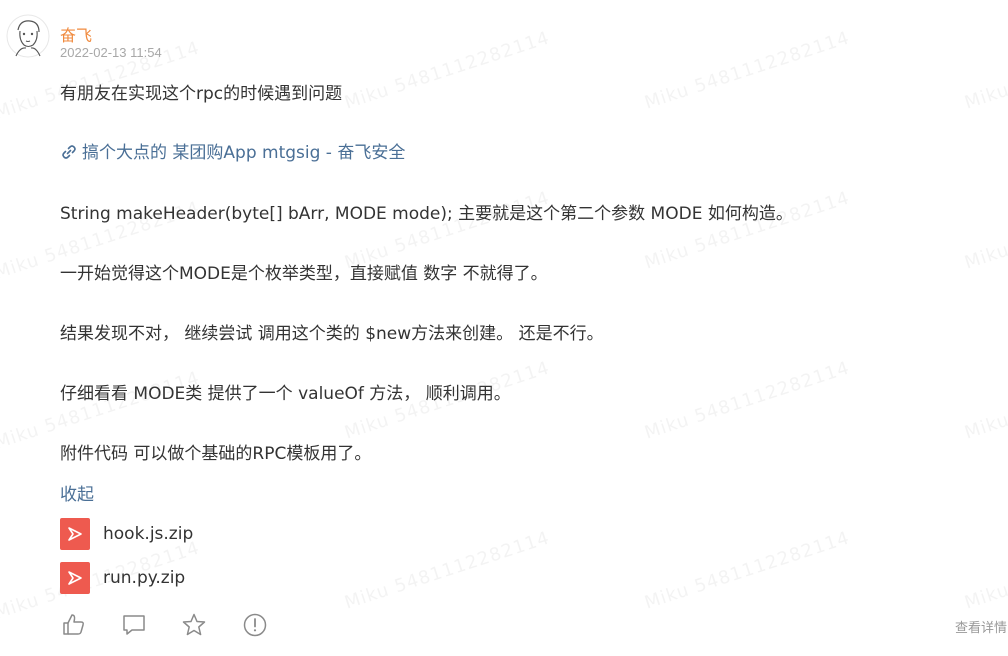 Image resolution: width=1008 pixels, height=656 pixels. I want to click on attachment-hook: hook.js.zip, so click(126, 534).